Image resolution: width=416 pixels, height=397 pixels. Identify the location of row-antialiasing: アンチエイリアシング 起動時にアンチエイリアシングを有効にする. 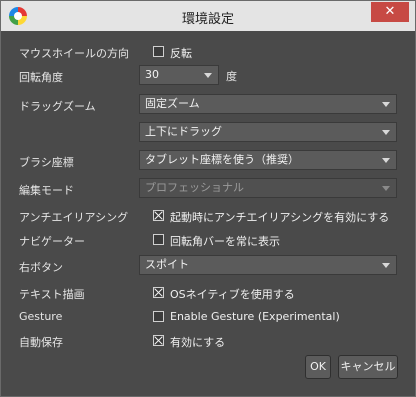
(208, 217).